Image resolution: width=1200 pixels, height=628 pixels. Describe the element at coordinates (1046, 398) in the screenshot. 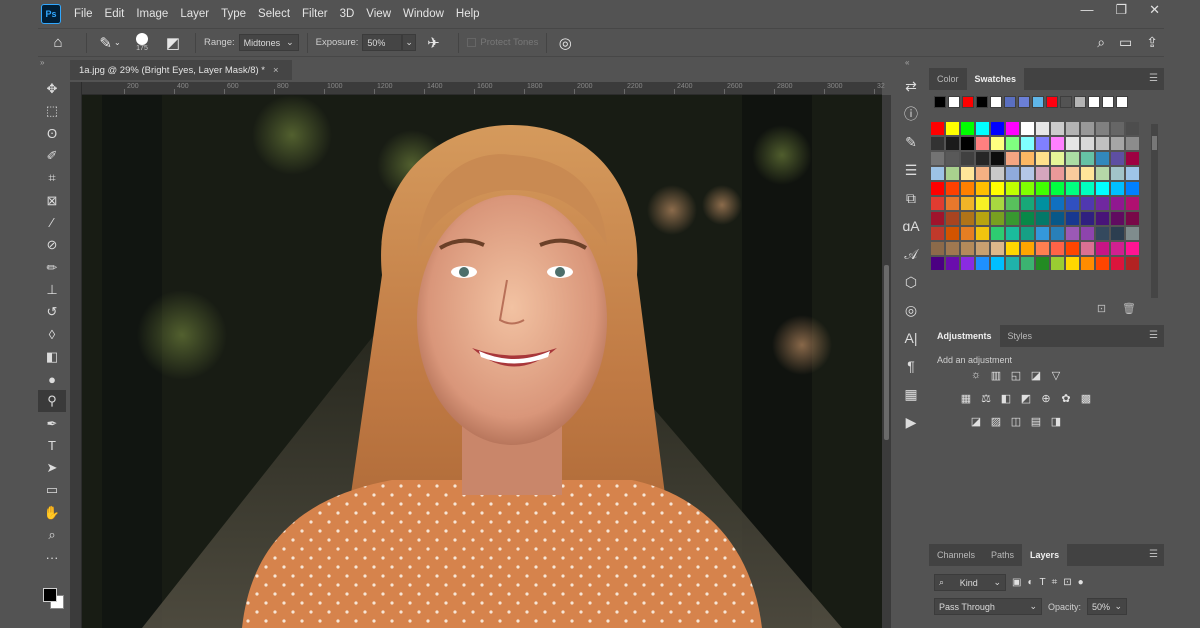

I see `channel-mixer-icon: ⊕` at that location.